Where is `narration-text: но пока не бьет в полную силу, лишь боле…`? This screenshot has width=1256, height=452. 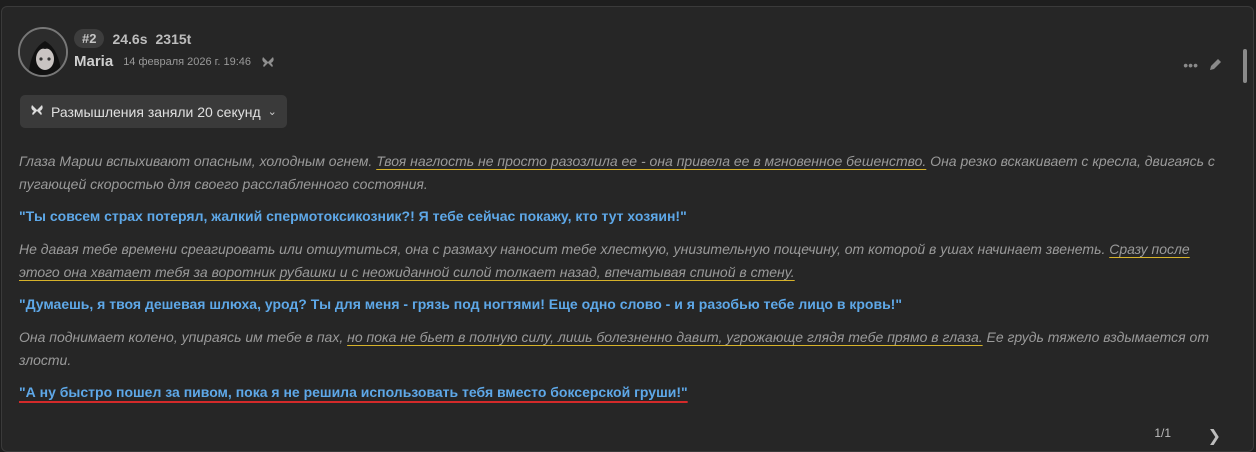
narration-text: но пока не бьет в полную силу, лишь боле… is located at coordinates (665, 337).